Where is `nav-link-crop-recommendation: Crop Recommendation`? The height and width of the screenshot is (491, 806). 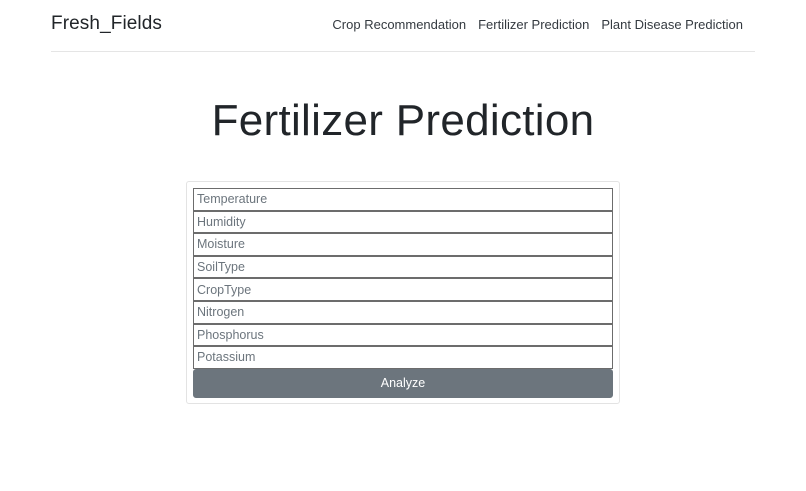
nav-link-crop-recommendation: Crop Recommendation is located at coordinates (399, 24).